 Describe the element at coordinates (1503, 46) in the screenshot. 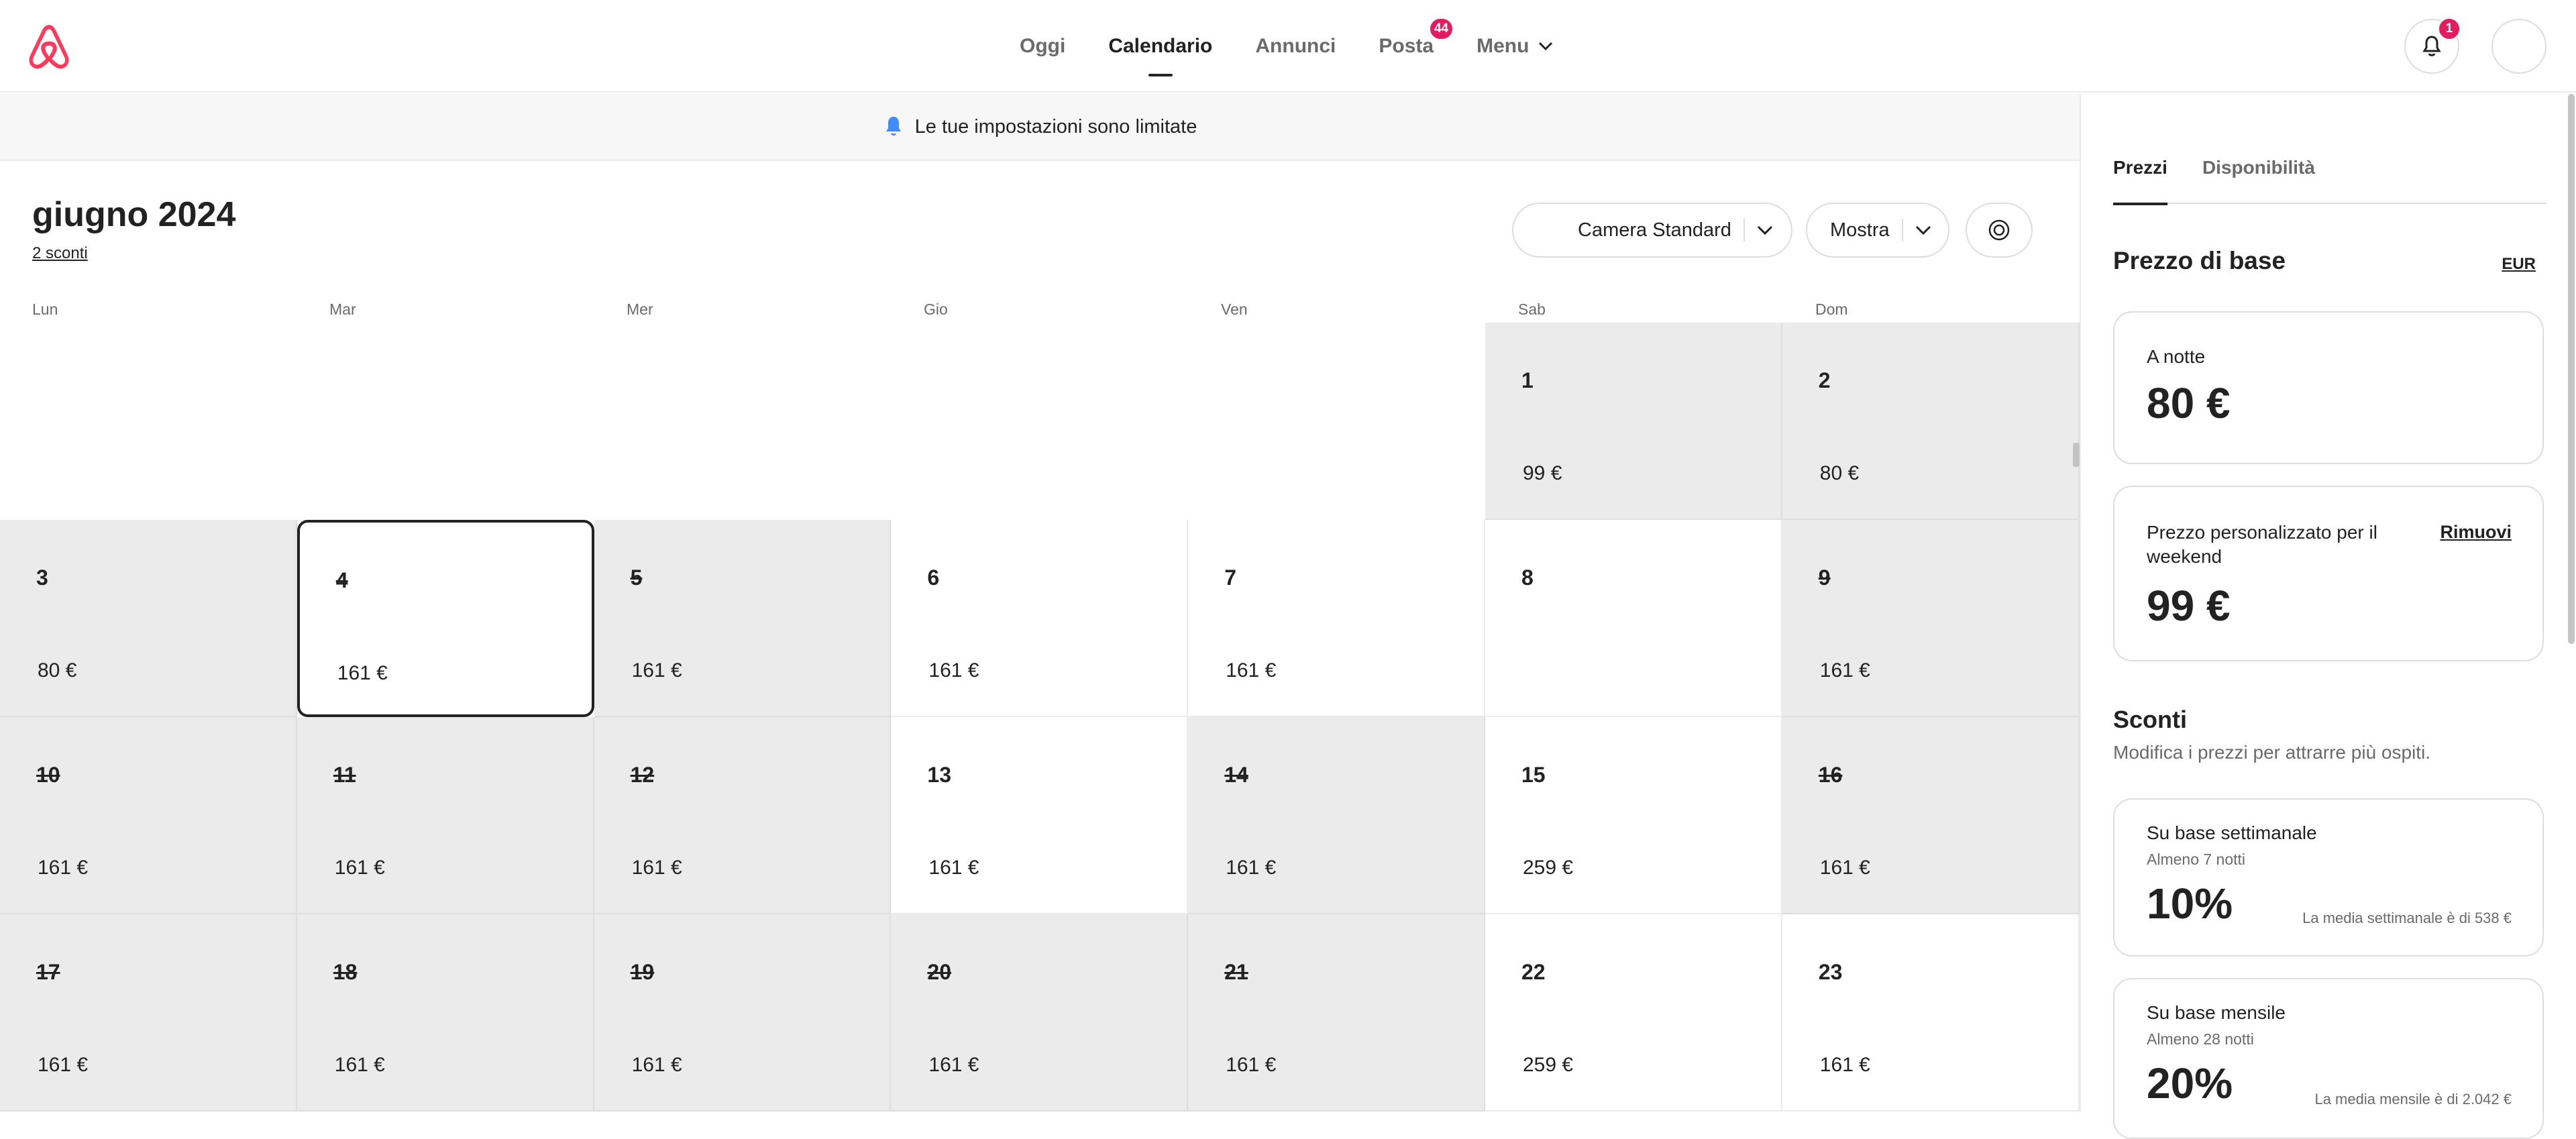

I see `nav-menu-label: Menu` at that location.